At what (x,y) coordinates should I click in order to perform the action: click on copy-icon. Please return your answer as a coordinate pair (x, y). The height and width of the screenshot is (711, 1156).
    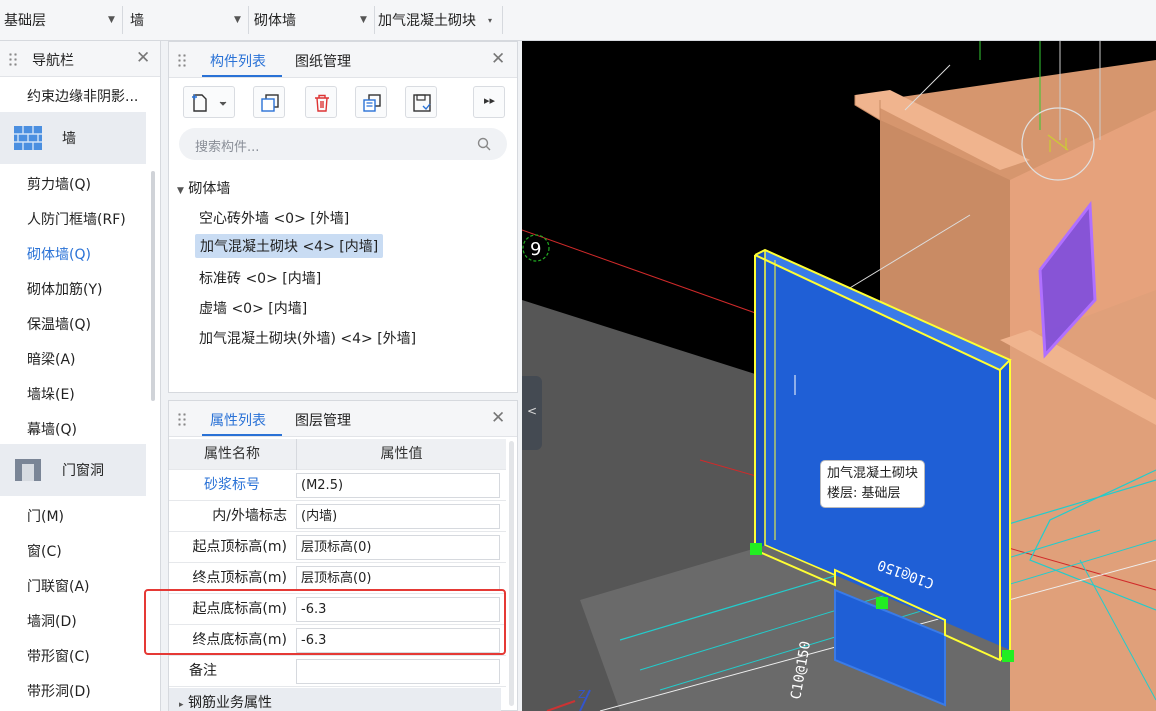
    Looking at the image, I should click on (270, 103).